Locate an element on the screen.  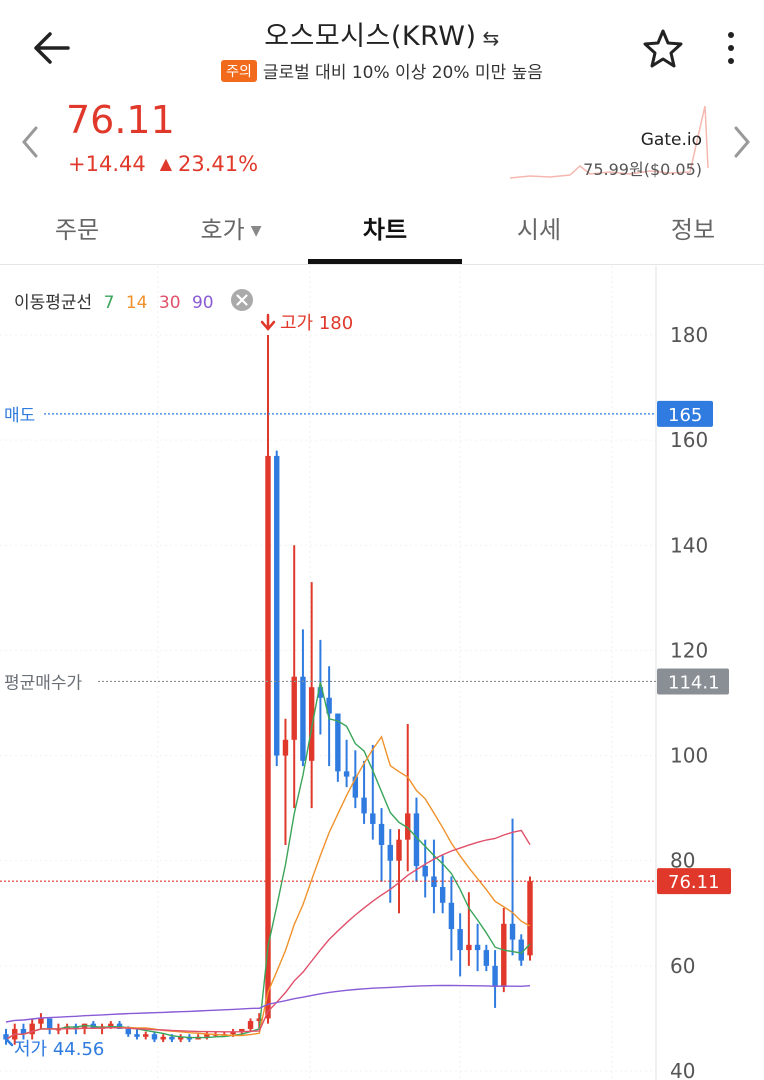
tab-order: 주문 is located at coordinates (77, 227).